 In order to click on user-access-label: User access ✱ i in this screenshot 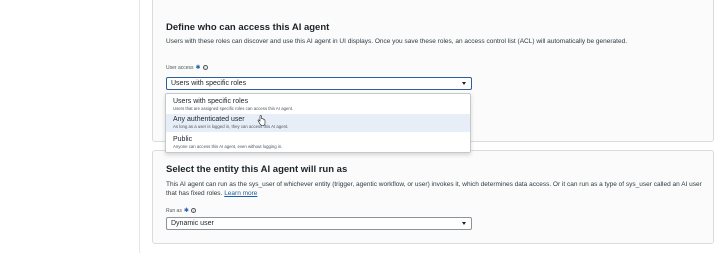, I will do `click(187, 67)`.